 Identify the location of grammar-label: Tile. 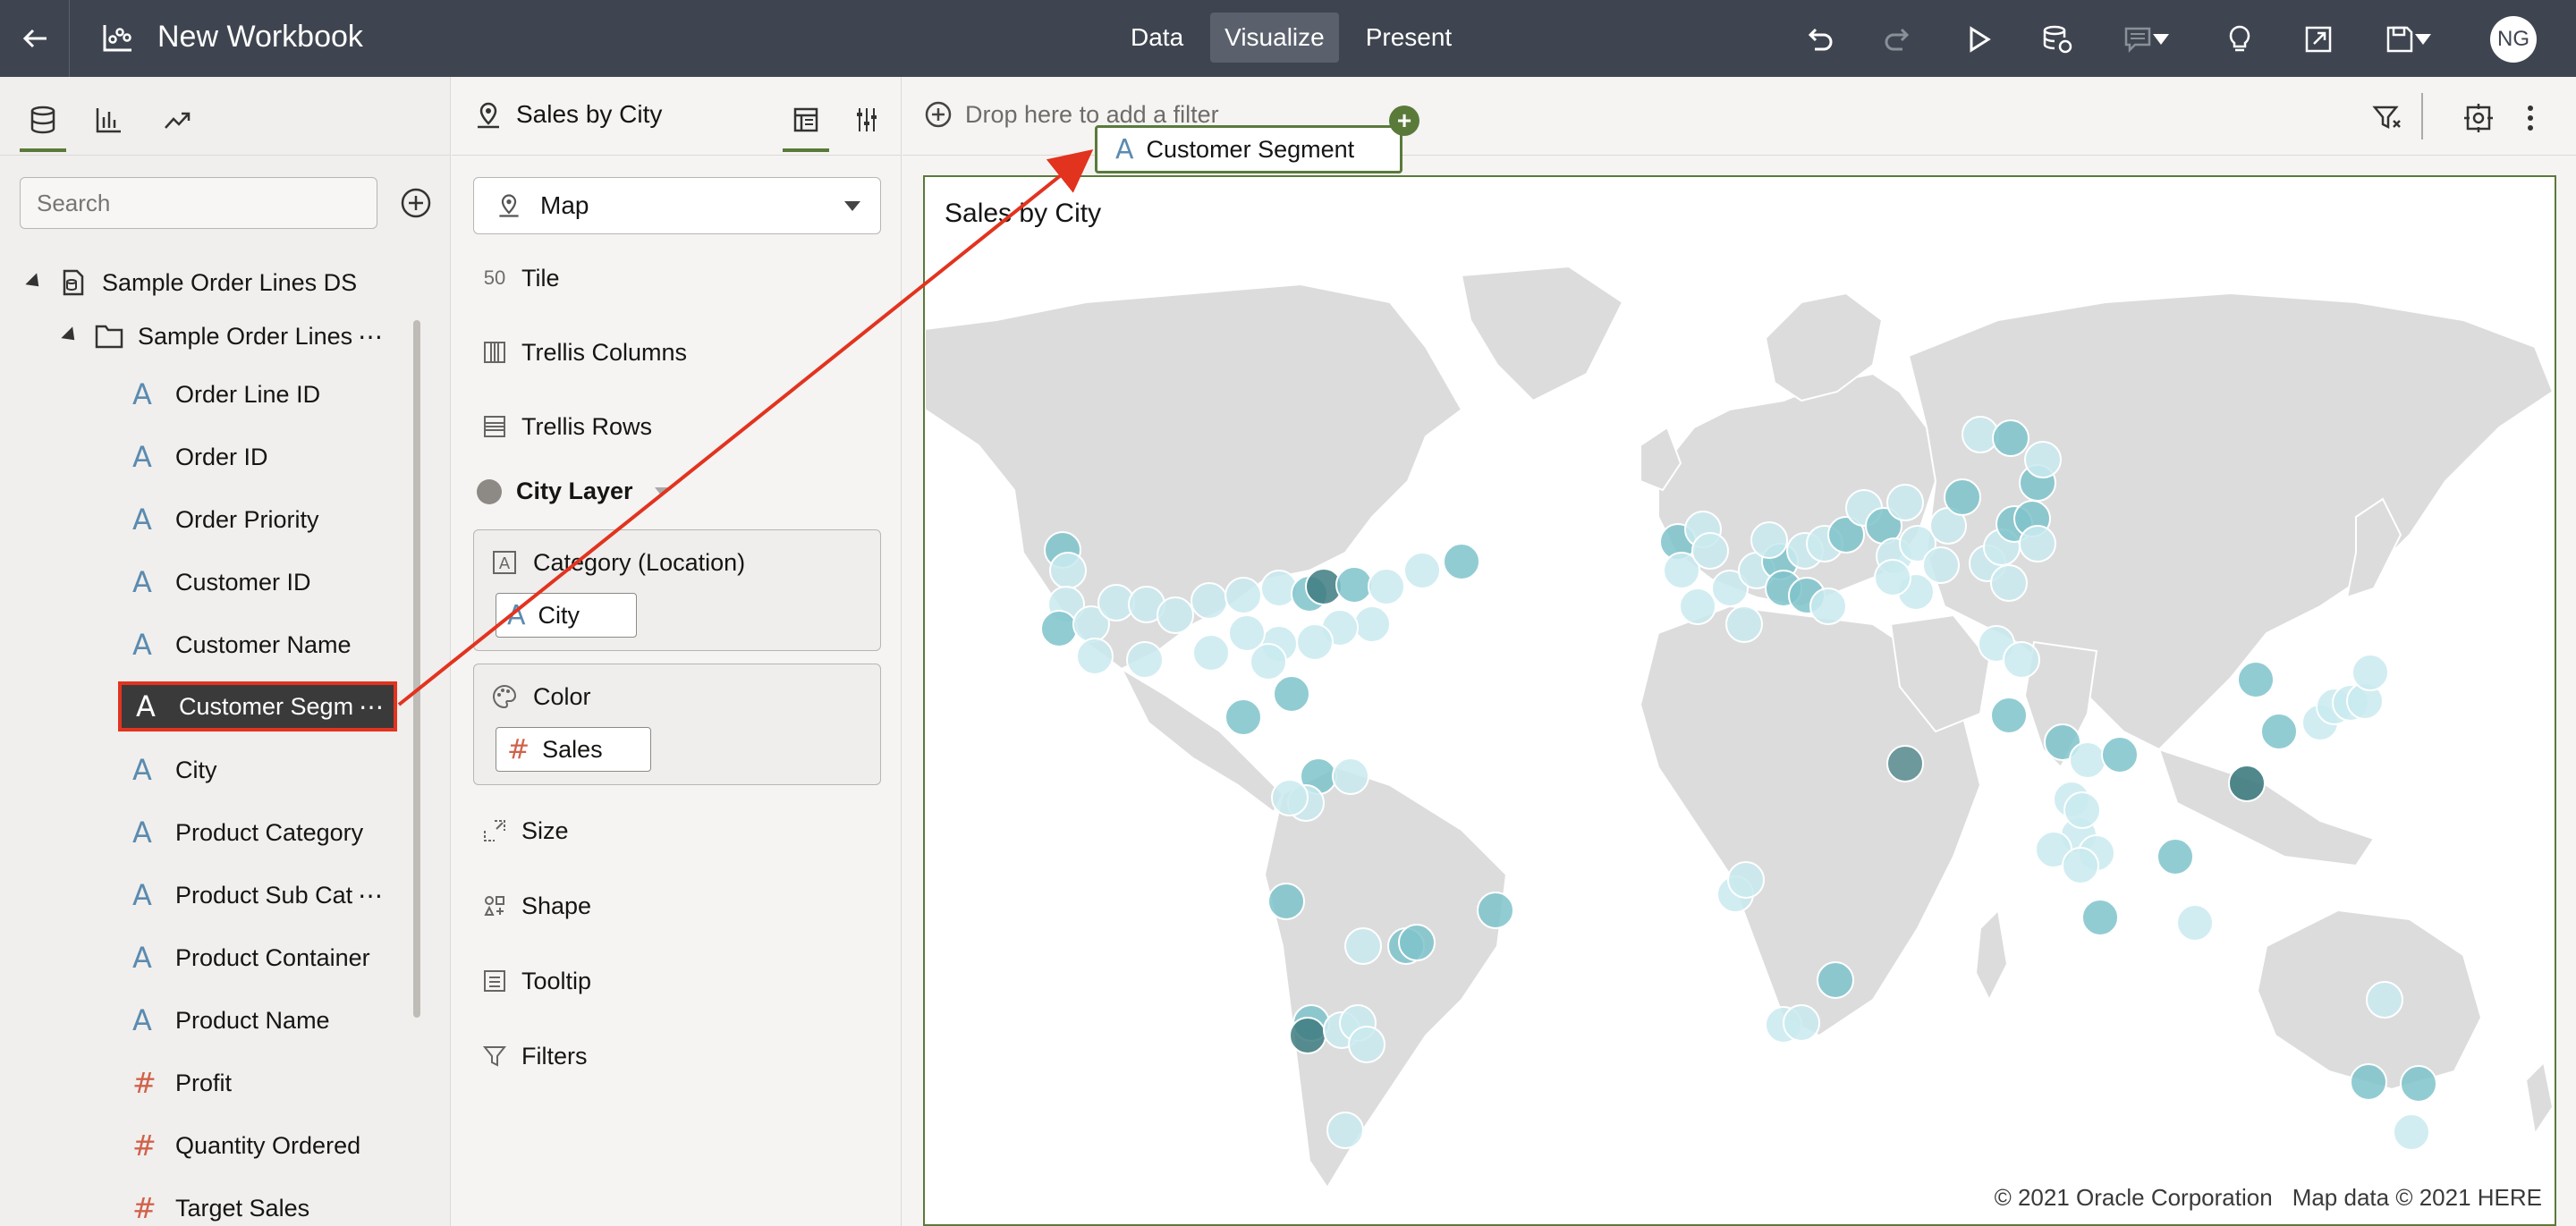
(540, 278).